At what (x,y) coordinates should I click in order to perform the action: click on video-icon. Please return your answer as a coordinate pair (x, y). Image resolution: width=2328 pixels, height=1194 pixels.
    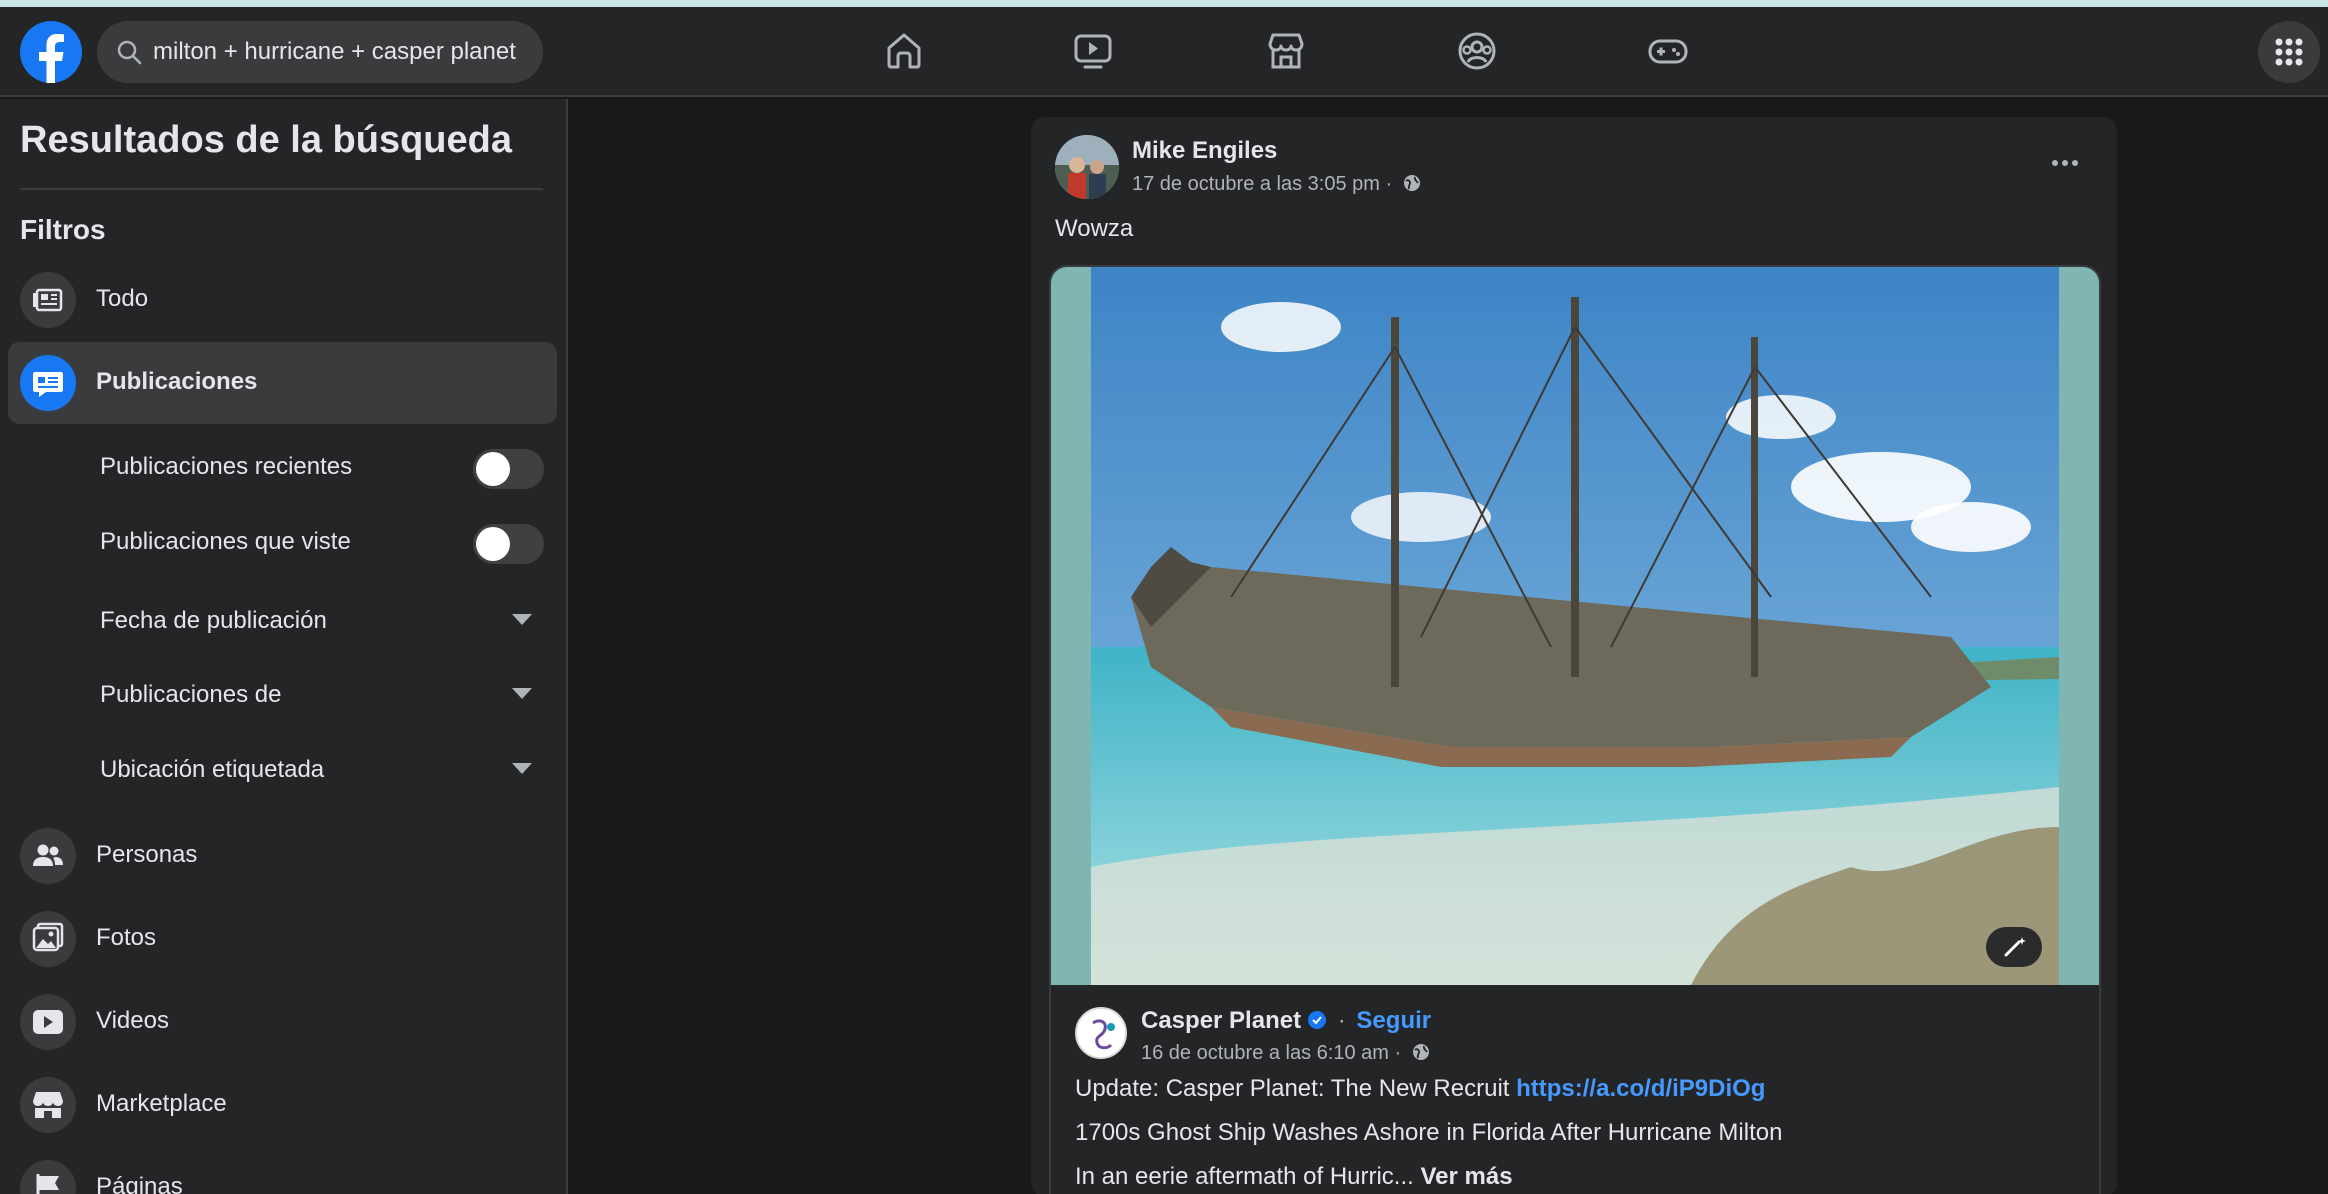
    Looking at the image, I should click on (48, 1022).